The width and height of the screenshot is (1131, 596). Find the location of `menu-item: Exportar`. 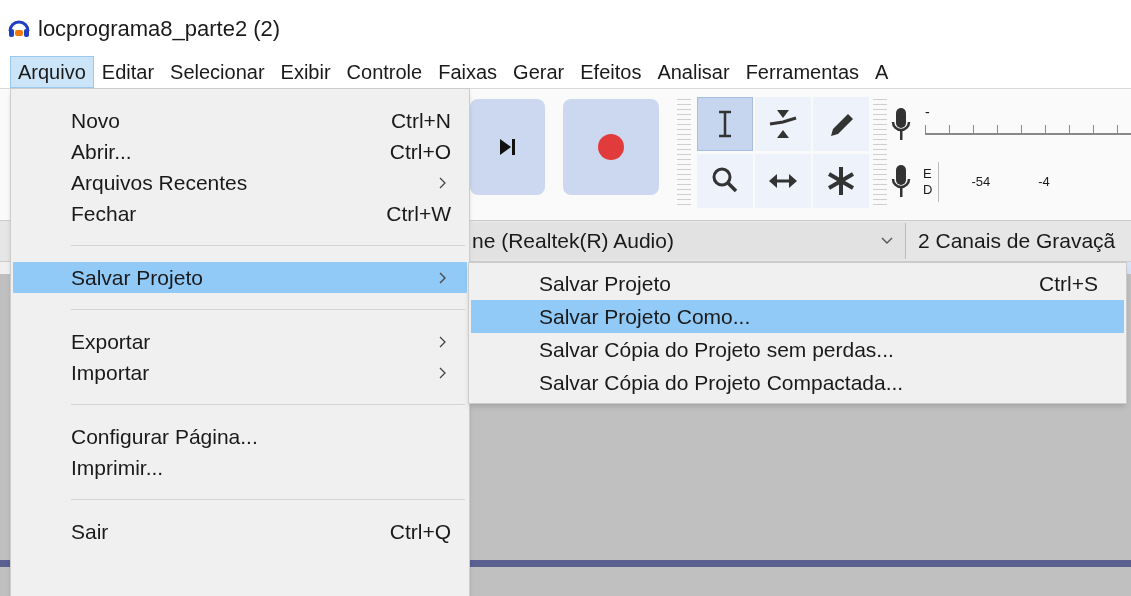

menu-item: Exportar is located at coordinates (240, 341).